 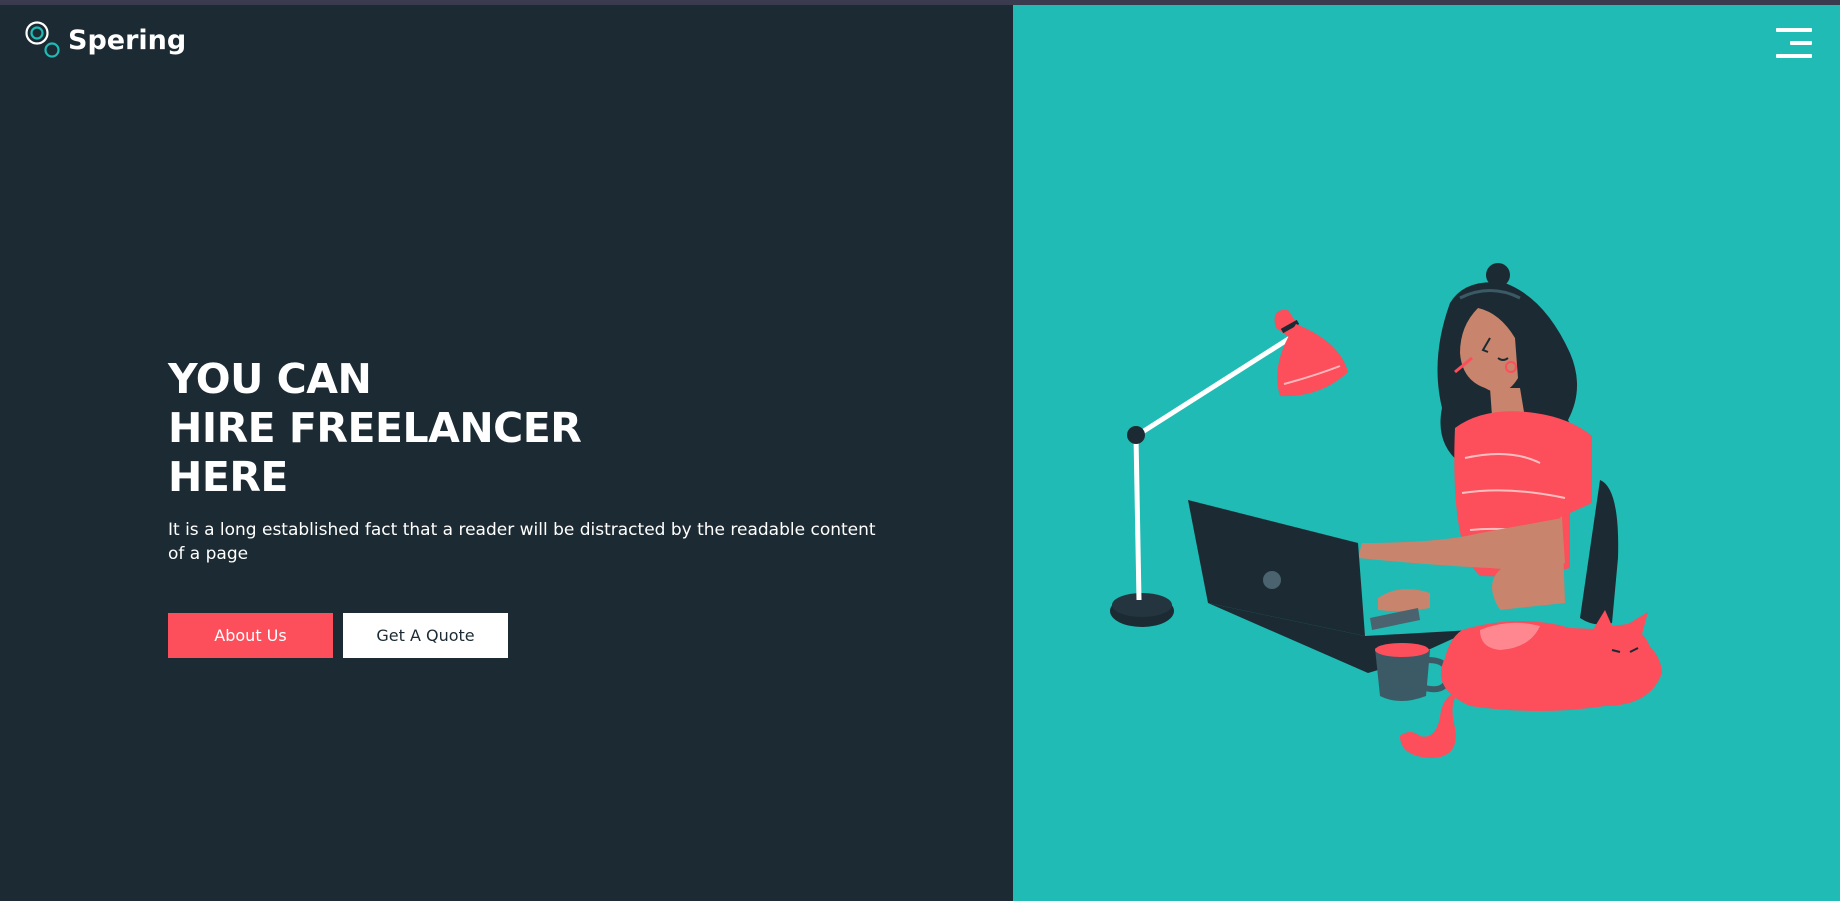 I want to click on hero-title-line: YOU CAN, so click(x=270, y=379).